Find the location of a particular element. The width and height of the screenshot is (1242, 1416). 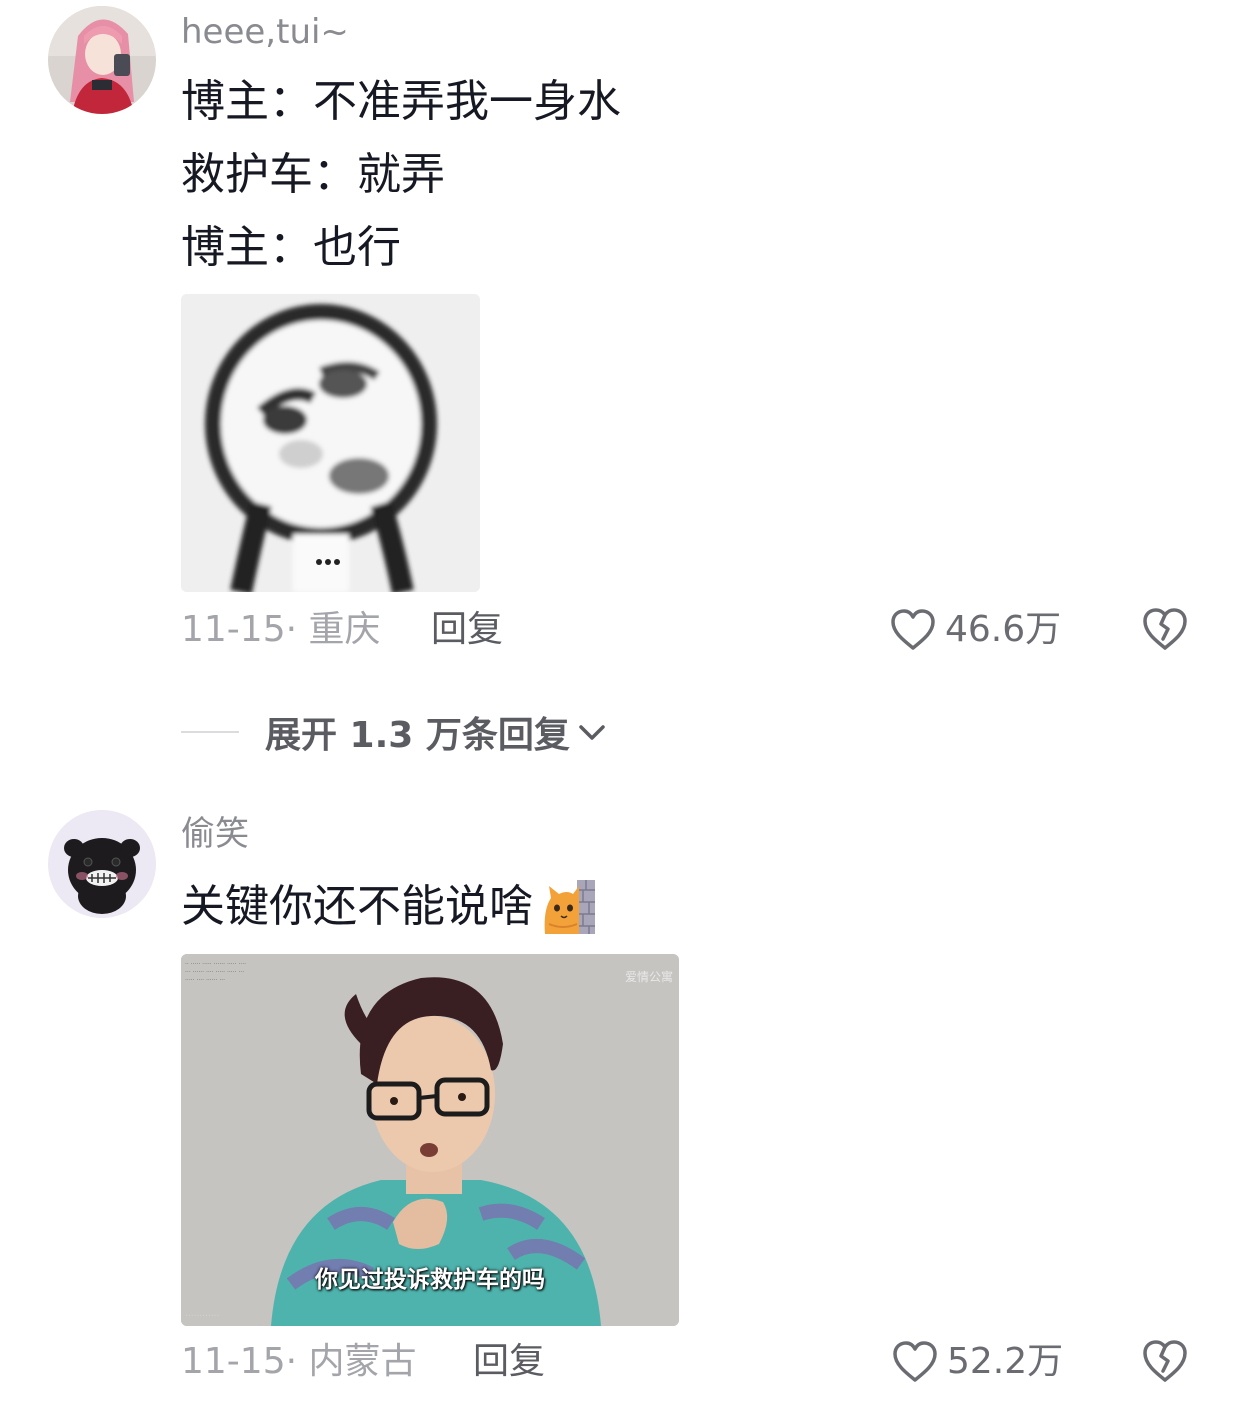

comment-username: 偷笑 is located at coordinates (215, 834).